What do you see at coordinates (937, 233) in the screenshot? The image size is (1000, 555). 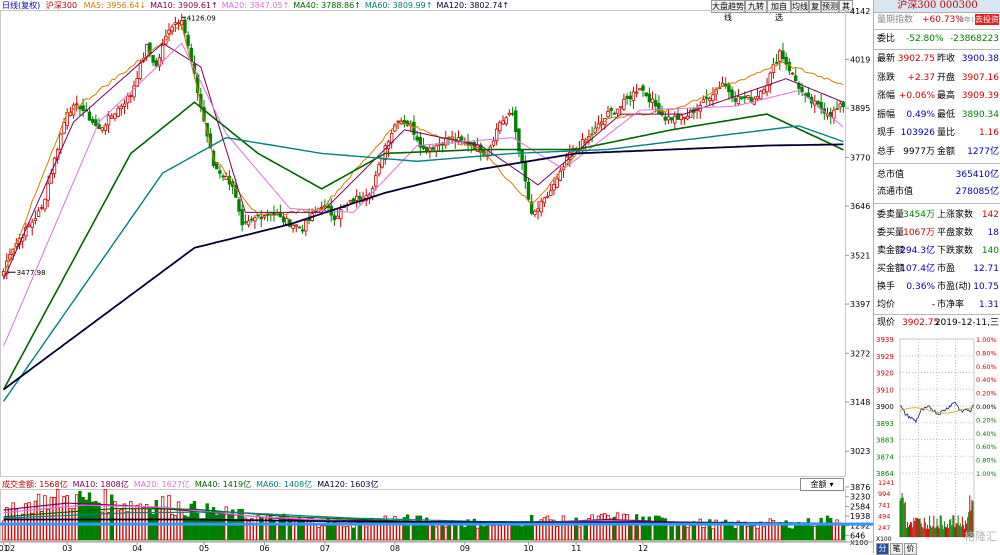 I see `quote-row: 委买量 1067万 平盘家数 18` at bounding box center [937, 233].